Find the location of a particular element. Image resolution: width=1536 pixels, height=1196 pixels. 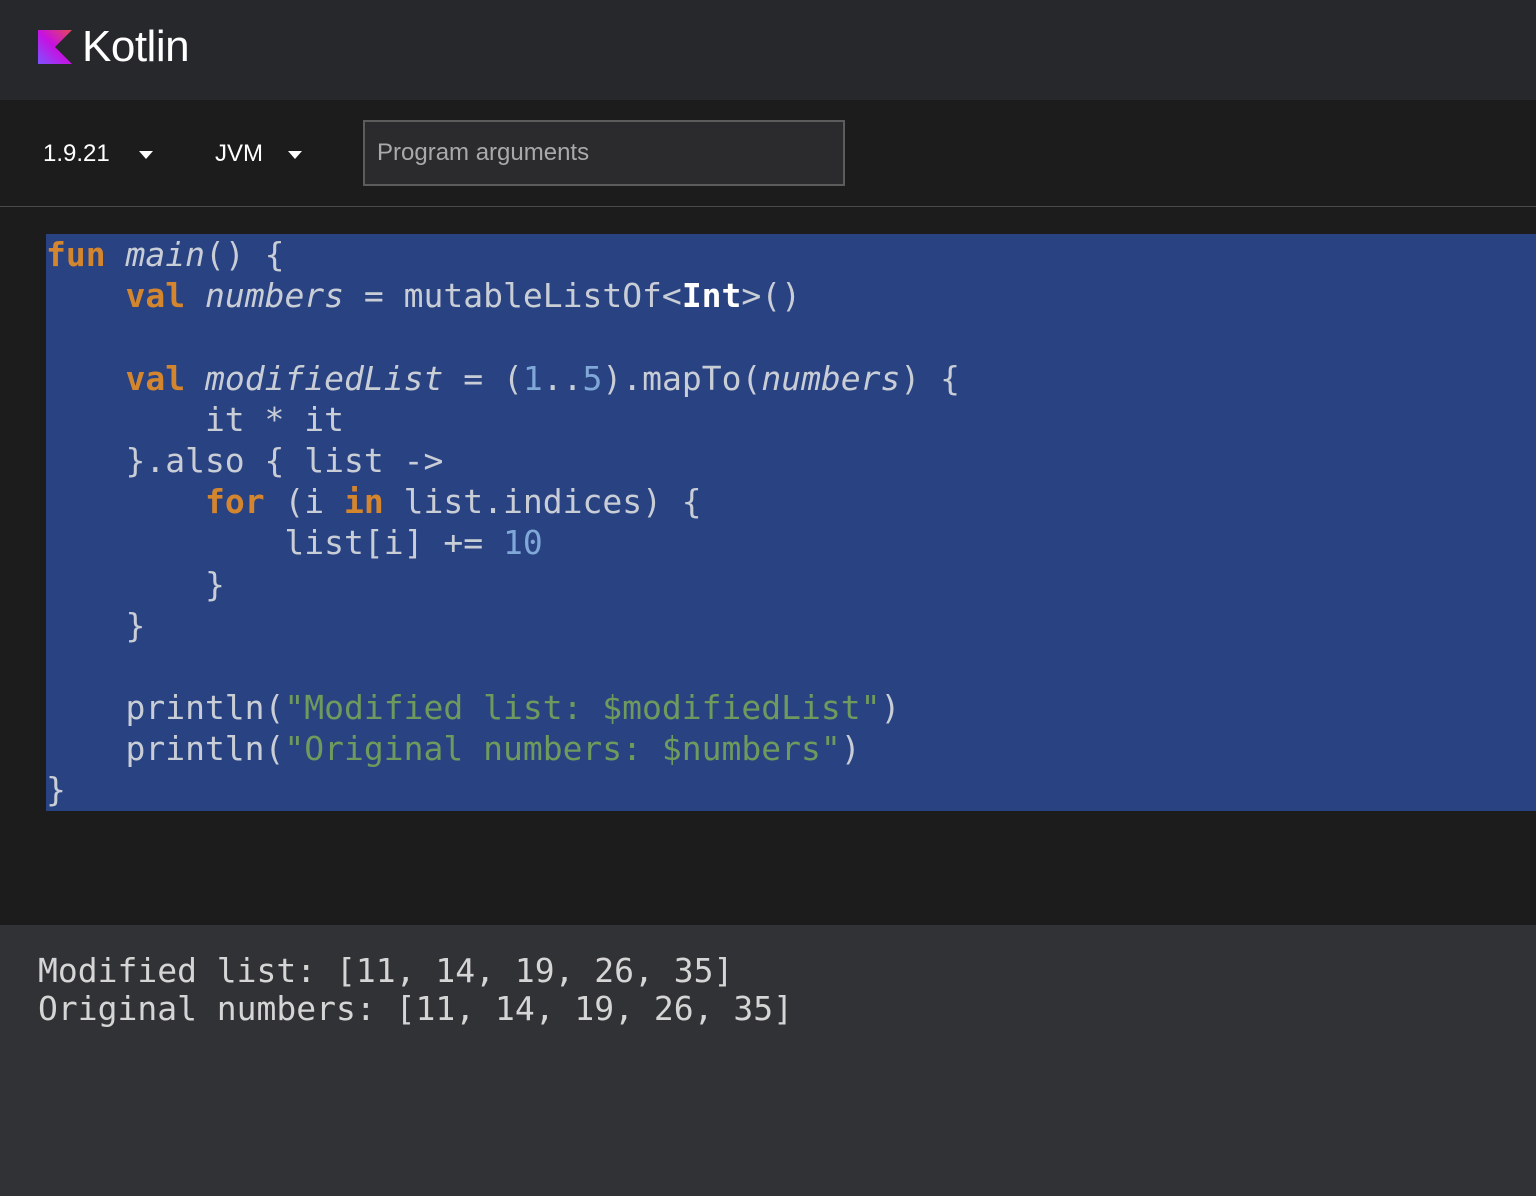

output-line: Modified list: [11, 14, 19, 26, 35] is located at coordinates (386, 970).